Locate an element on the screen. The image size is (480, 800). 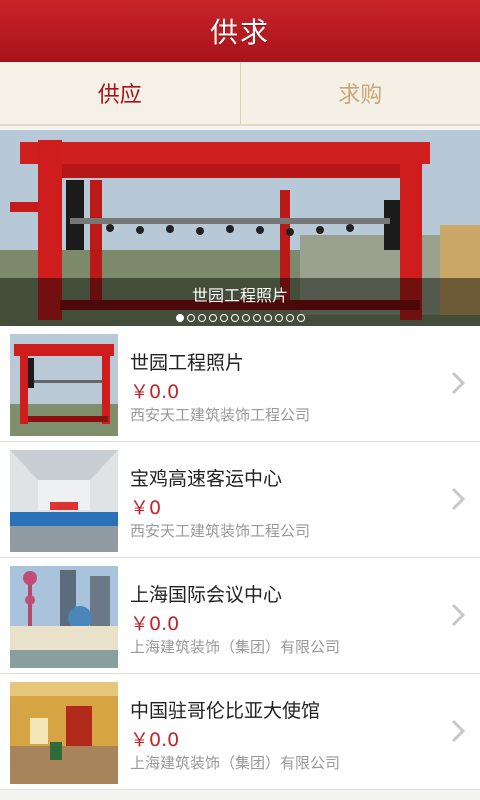
banner-caption: 世园工程照片 is located at coordinates (240, 294).